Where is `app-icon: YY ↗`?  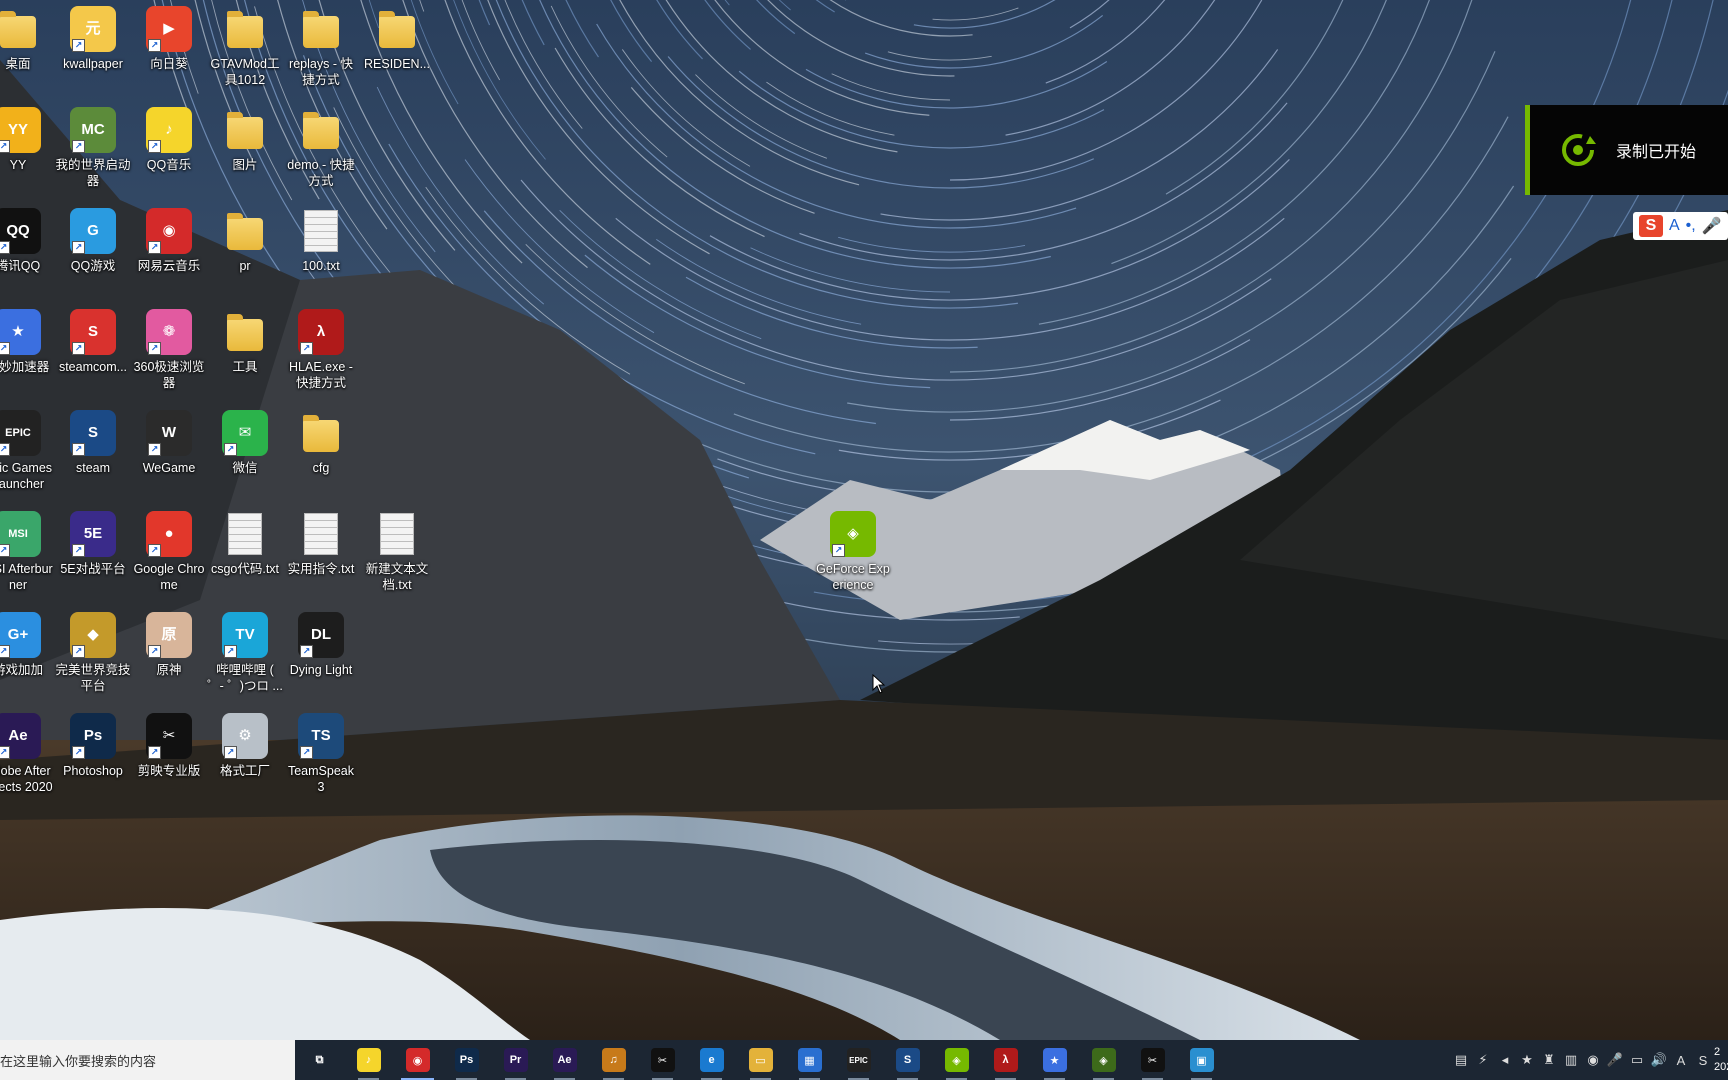 app-icon: YY ↗ is located at coordinates (20, 130).